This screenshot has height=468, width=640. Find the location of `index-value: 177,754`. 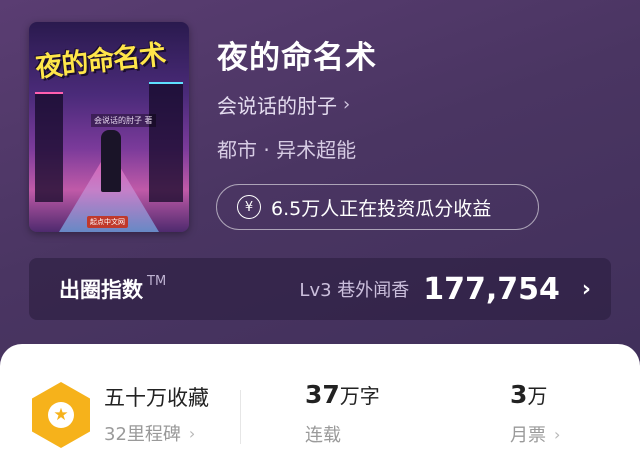

index-value: 177,754 is located at coordinates (491, 289).